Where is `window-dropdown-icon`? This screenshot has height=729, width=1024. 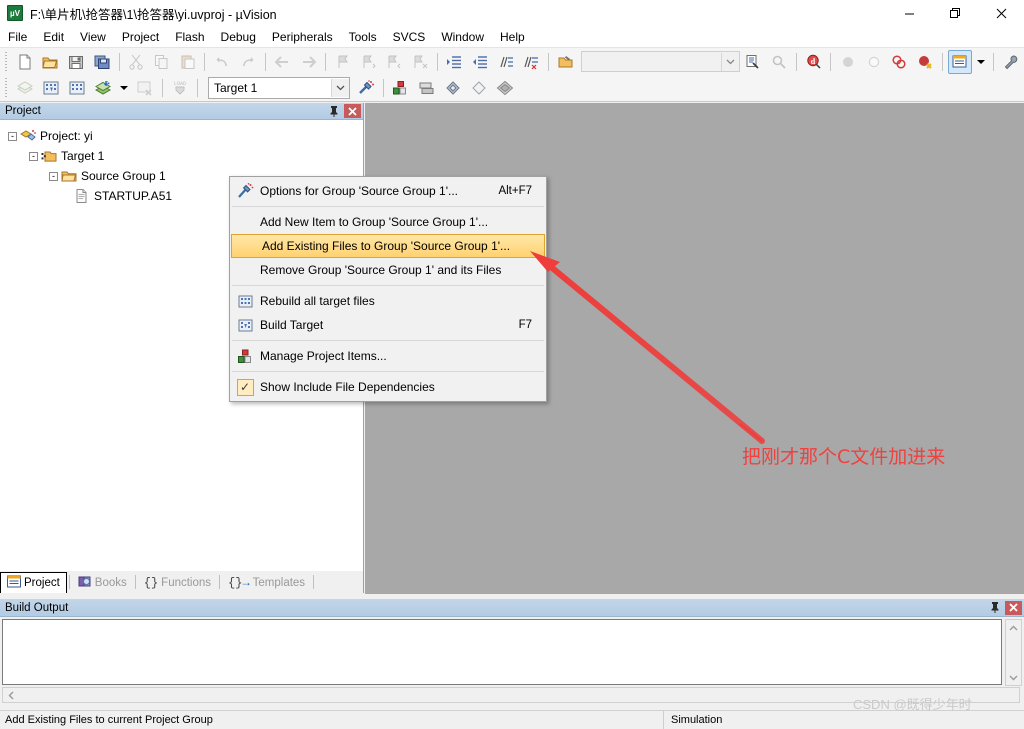
window-dropdown-icon is located at coordinates (981, 62).